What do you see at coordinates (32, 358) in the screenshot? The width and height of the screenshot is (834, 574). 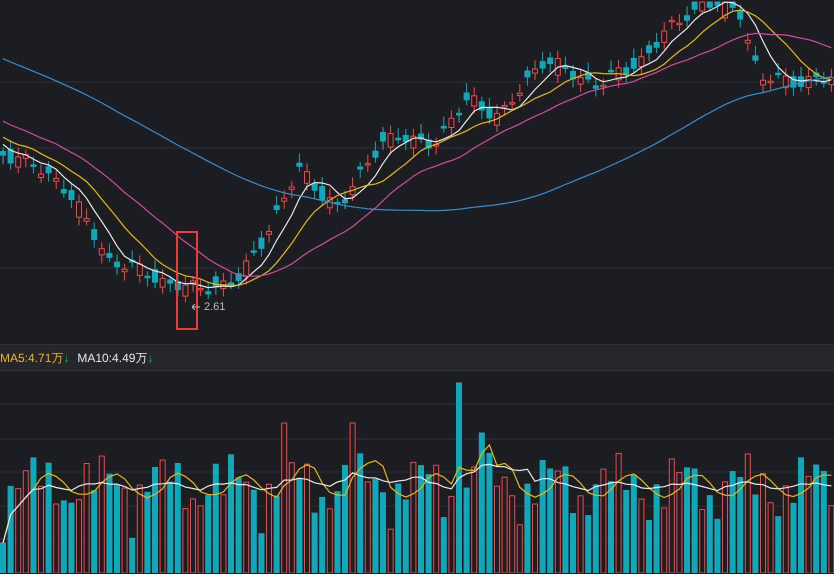 I see `moving-average-label: MA5:4.71万` at bounding box center [32, 358].